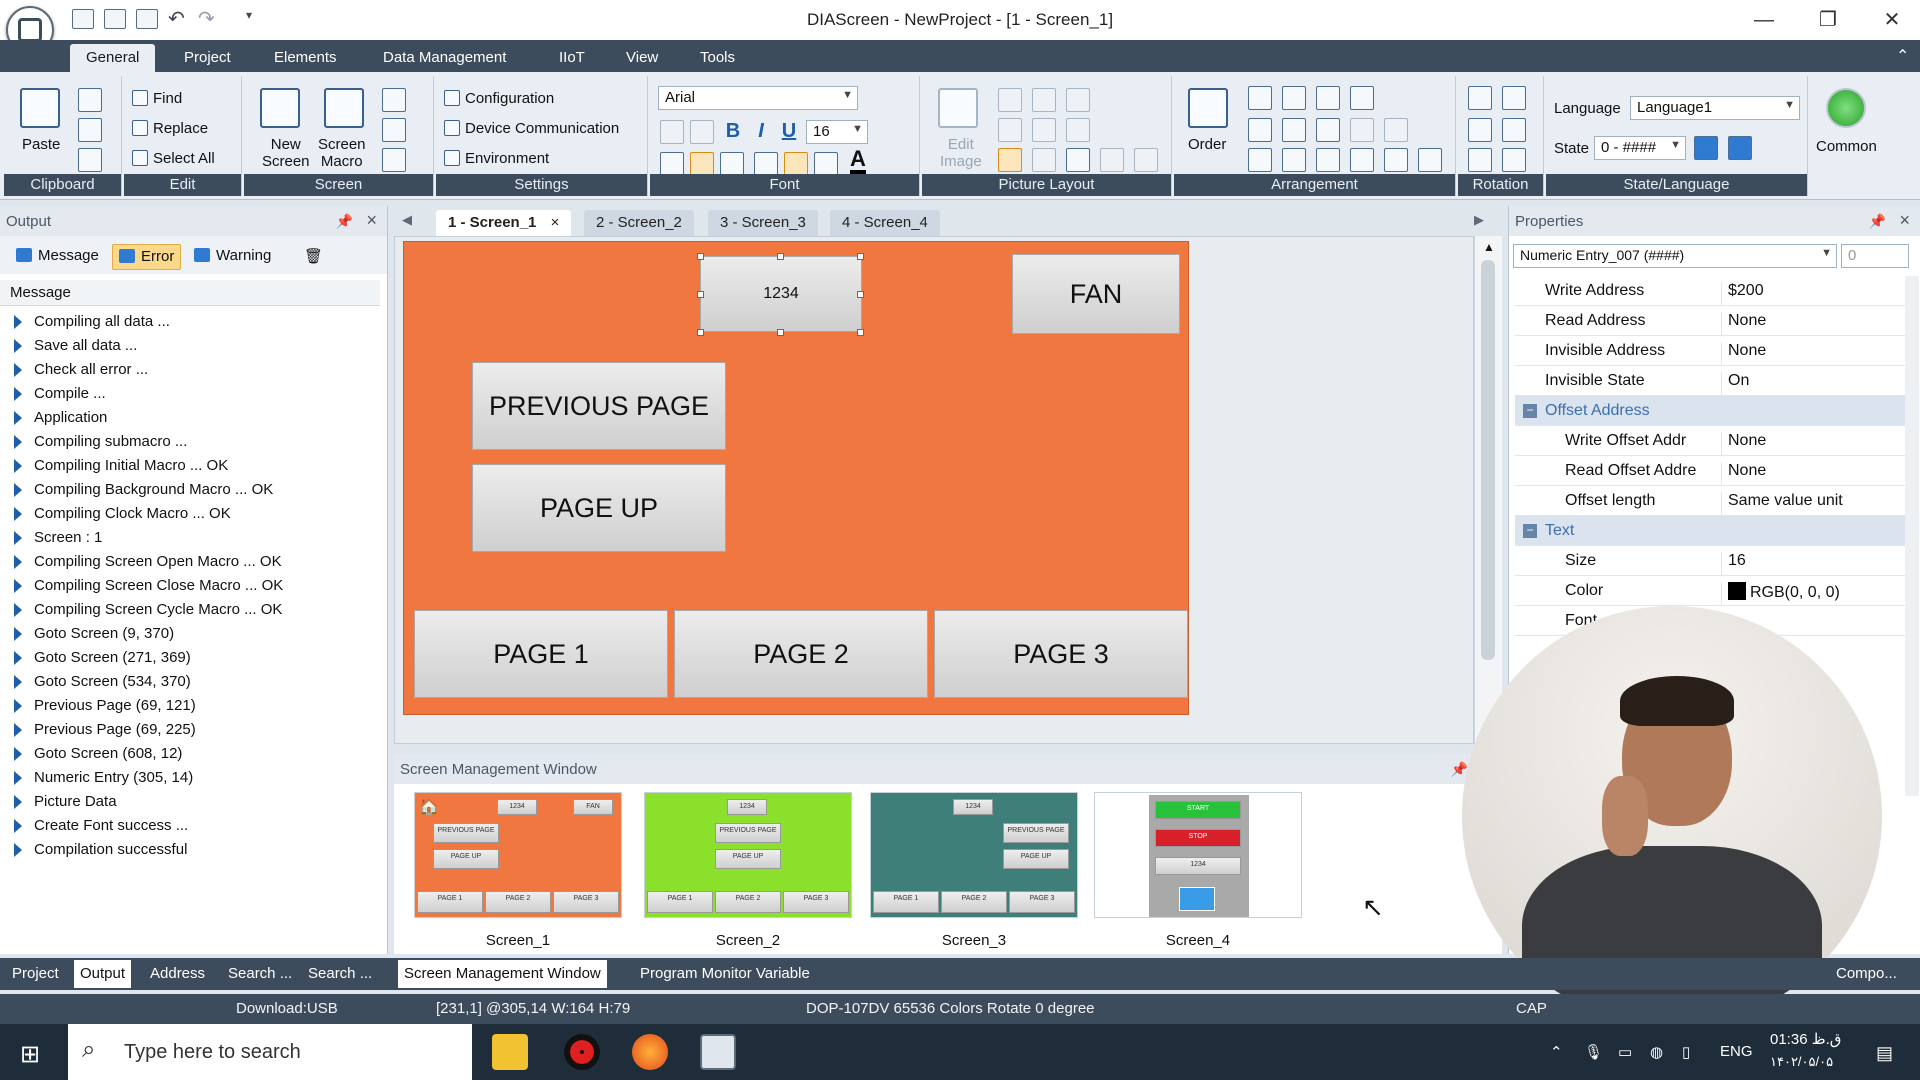 The image size is (1920, 1080). I want to click on clock-time: 01:36 ق.ظ, so click(1805, 1039).